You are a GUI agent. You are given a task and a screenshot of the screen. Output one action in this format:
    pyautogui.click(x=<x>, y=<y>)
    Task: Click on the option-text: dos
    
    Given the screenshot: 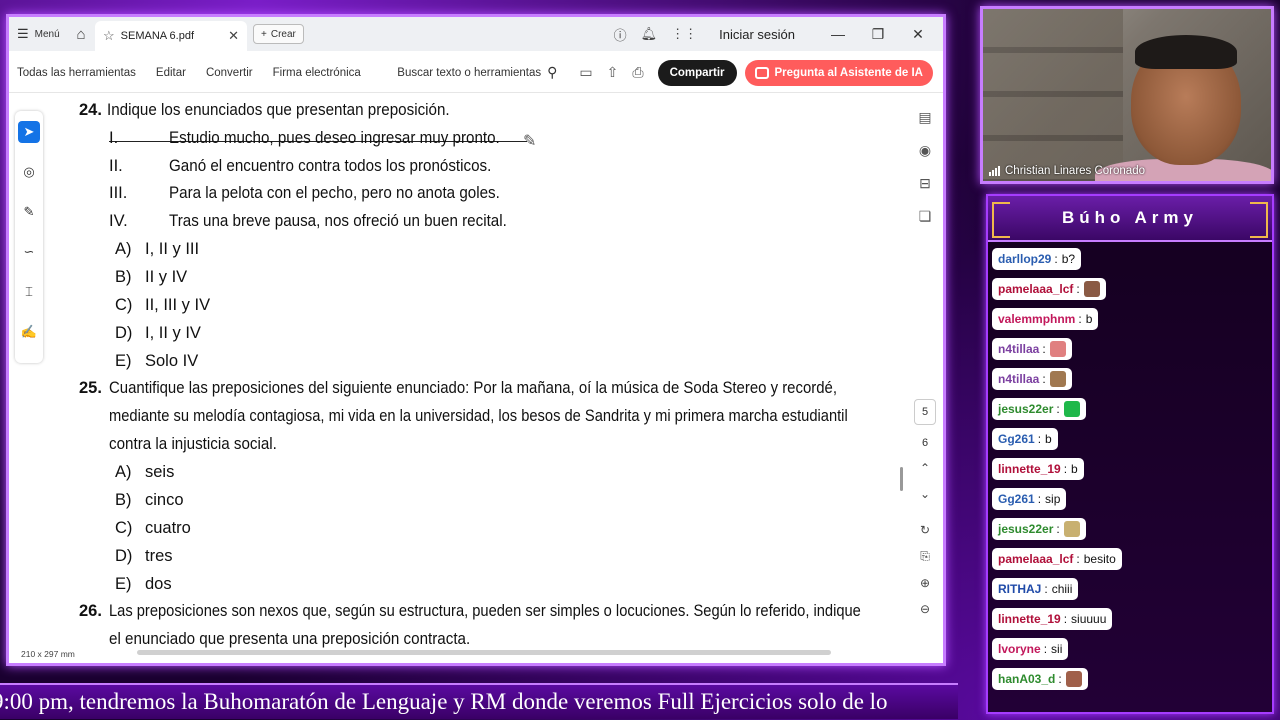 What is the action you would take?
    pyautogui.click(x=158, y=584)
    